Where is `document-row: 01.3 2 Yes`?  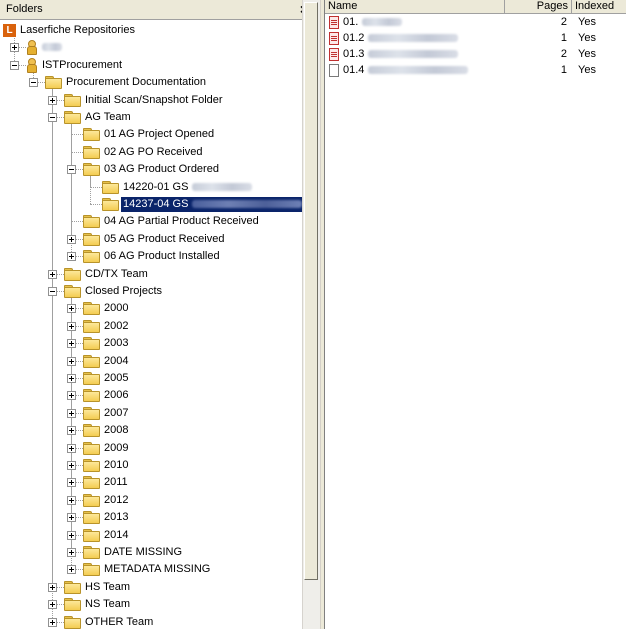 document-row: 01.3 2 Yes is located at coordinates (475, 55).